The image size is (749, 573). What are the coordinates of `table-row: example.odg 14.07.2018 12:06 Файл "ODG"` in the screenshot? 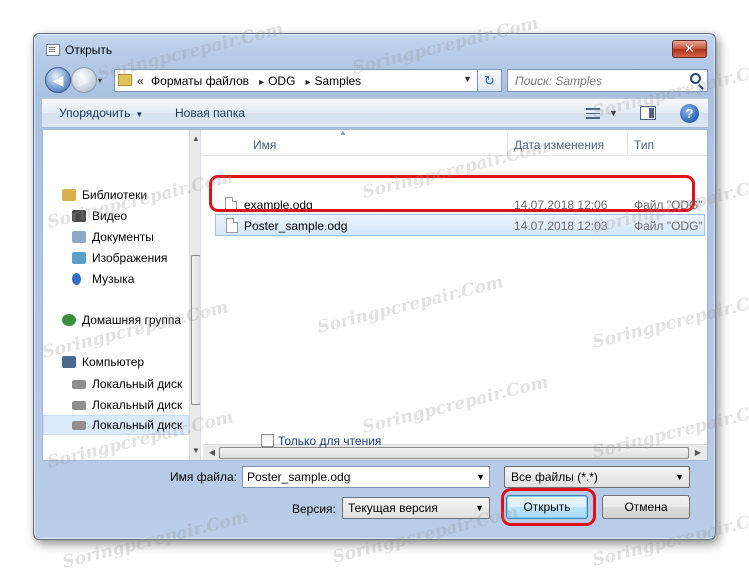 It's located at (460, 205).